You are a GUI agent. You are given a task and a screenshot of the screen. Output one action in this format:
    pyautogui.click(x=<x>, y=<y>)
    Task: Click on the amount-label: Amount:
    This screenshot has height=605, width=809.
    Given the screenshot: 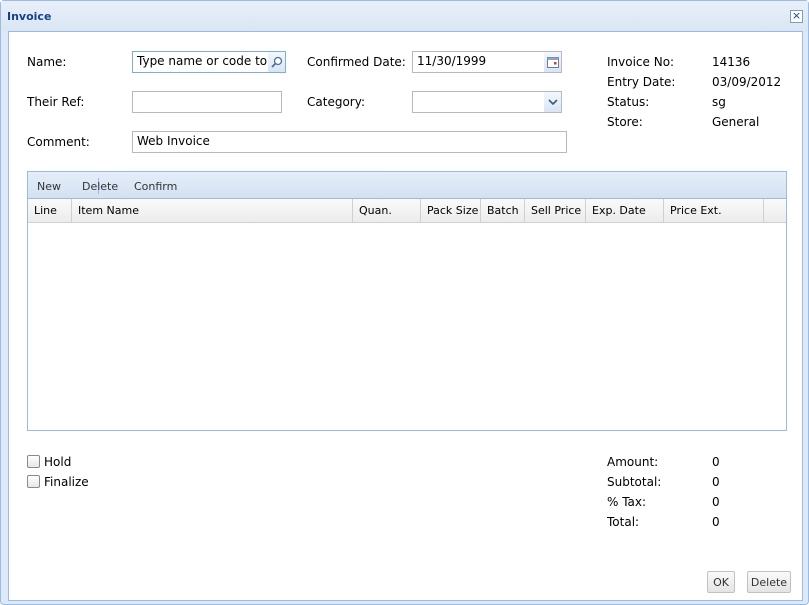 What is the action you would take?
    pyautogui.click(x=633, y=462)
    